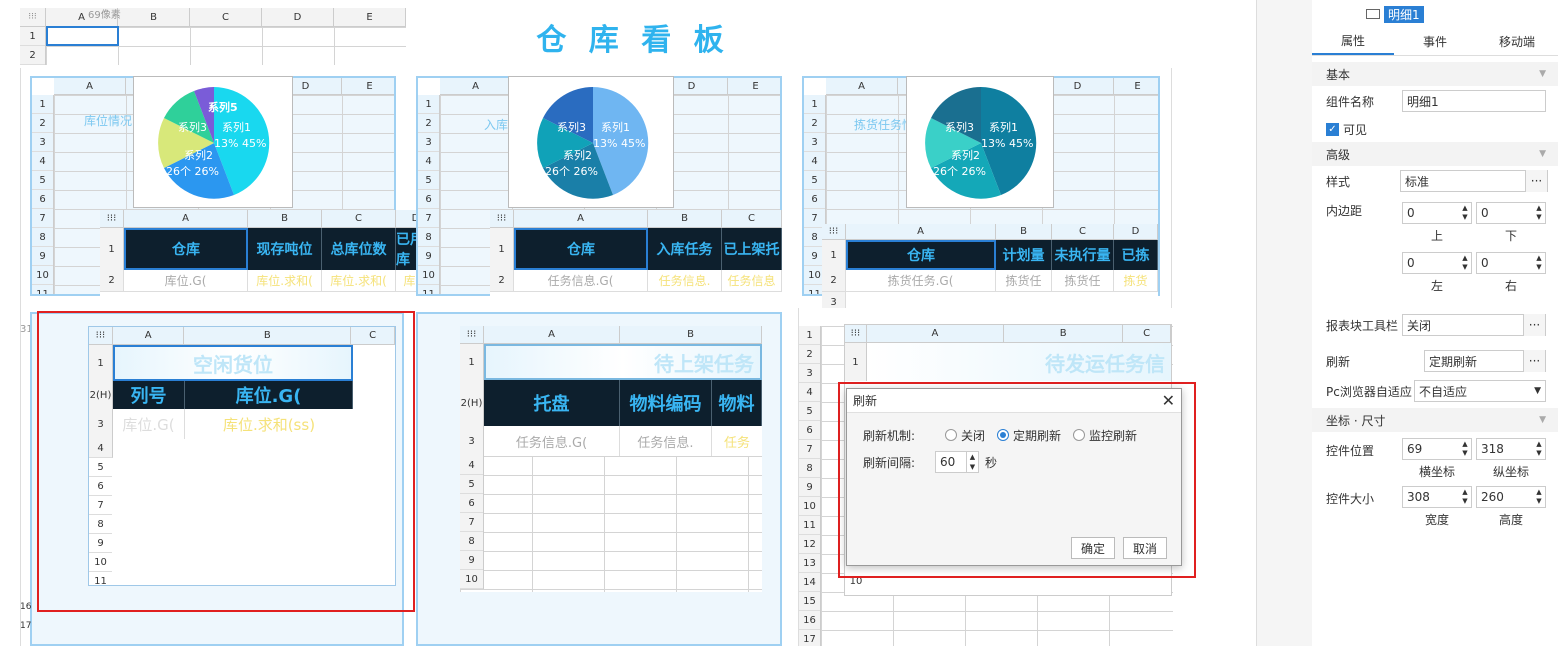  Describe the element at coordinates (1168, 400) in the screenshot. I see `close-icon: ✕` at that location.